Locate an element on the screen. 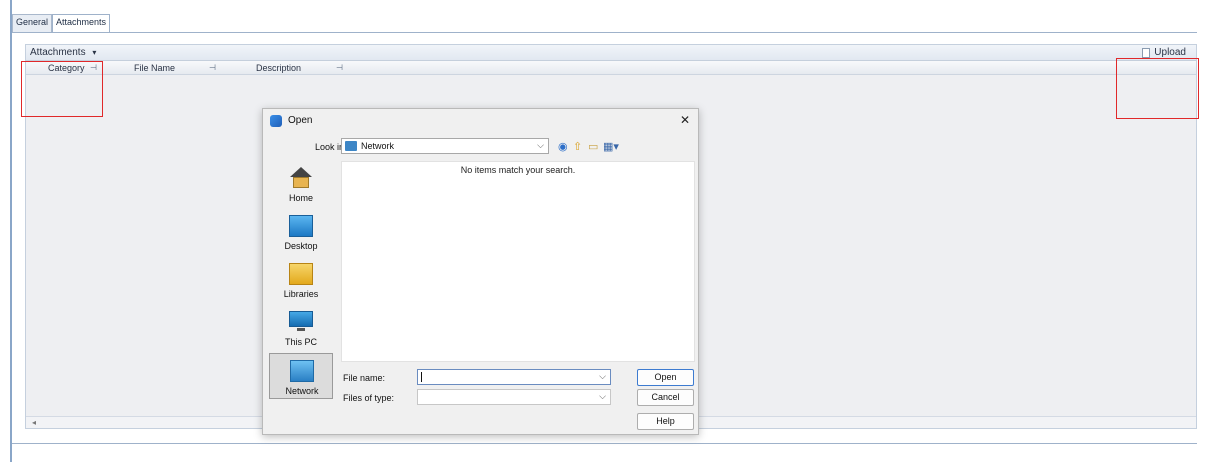 The height and width of the screenshot is (462, 1211). tab-bar: General Attachments is located at coordinates (61, 23).